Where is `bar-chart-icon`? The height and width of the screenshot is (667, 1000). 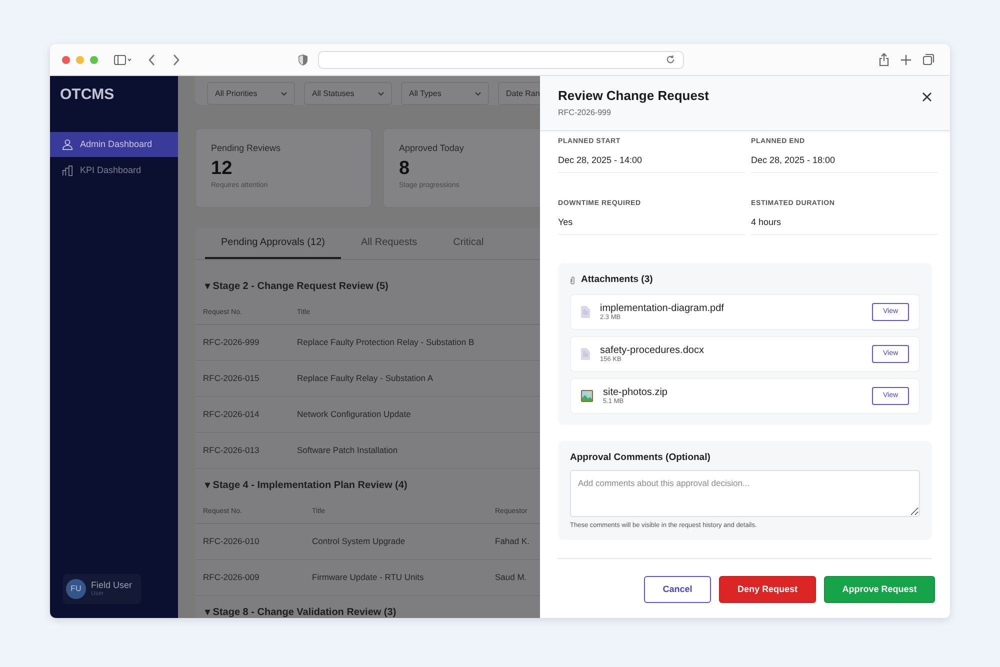 bar-chart-icon is located at coordinates (67, 170).